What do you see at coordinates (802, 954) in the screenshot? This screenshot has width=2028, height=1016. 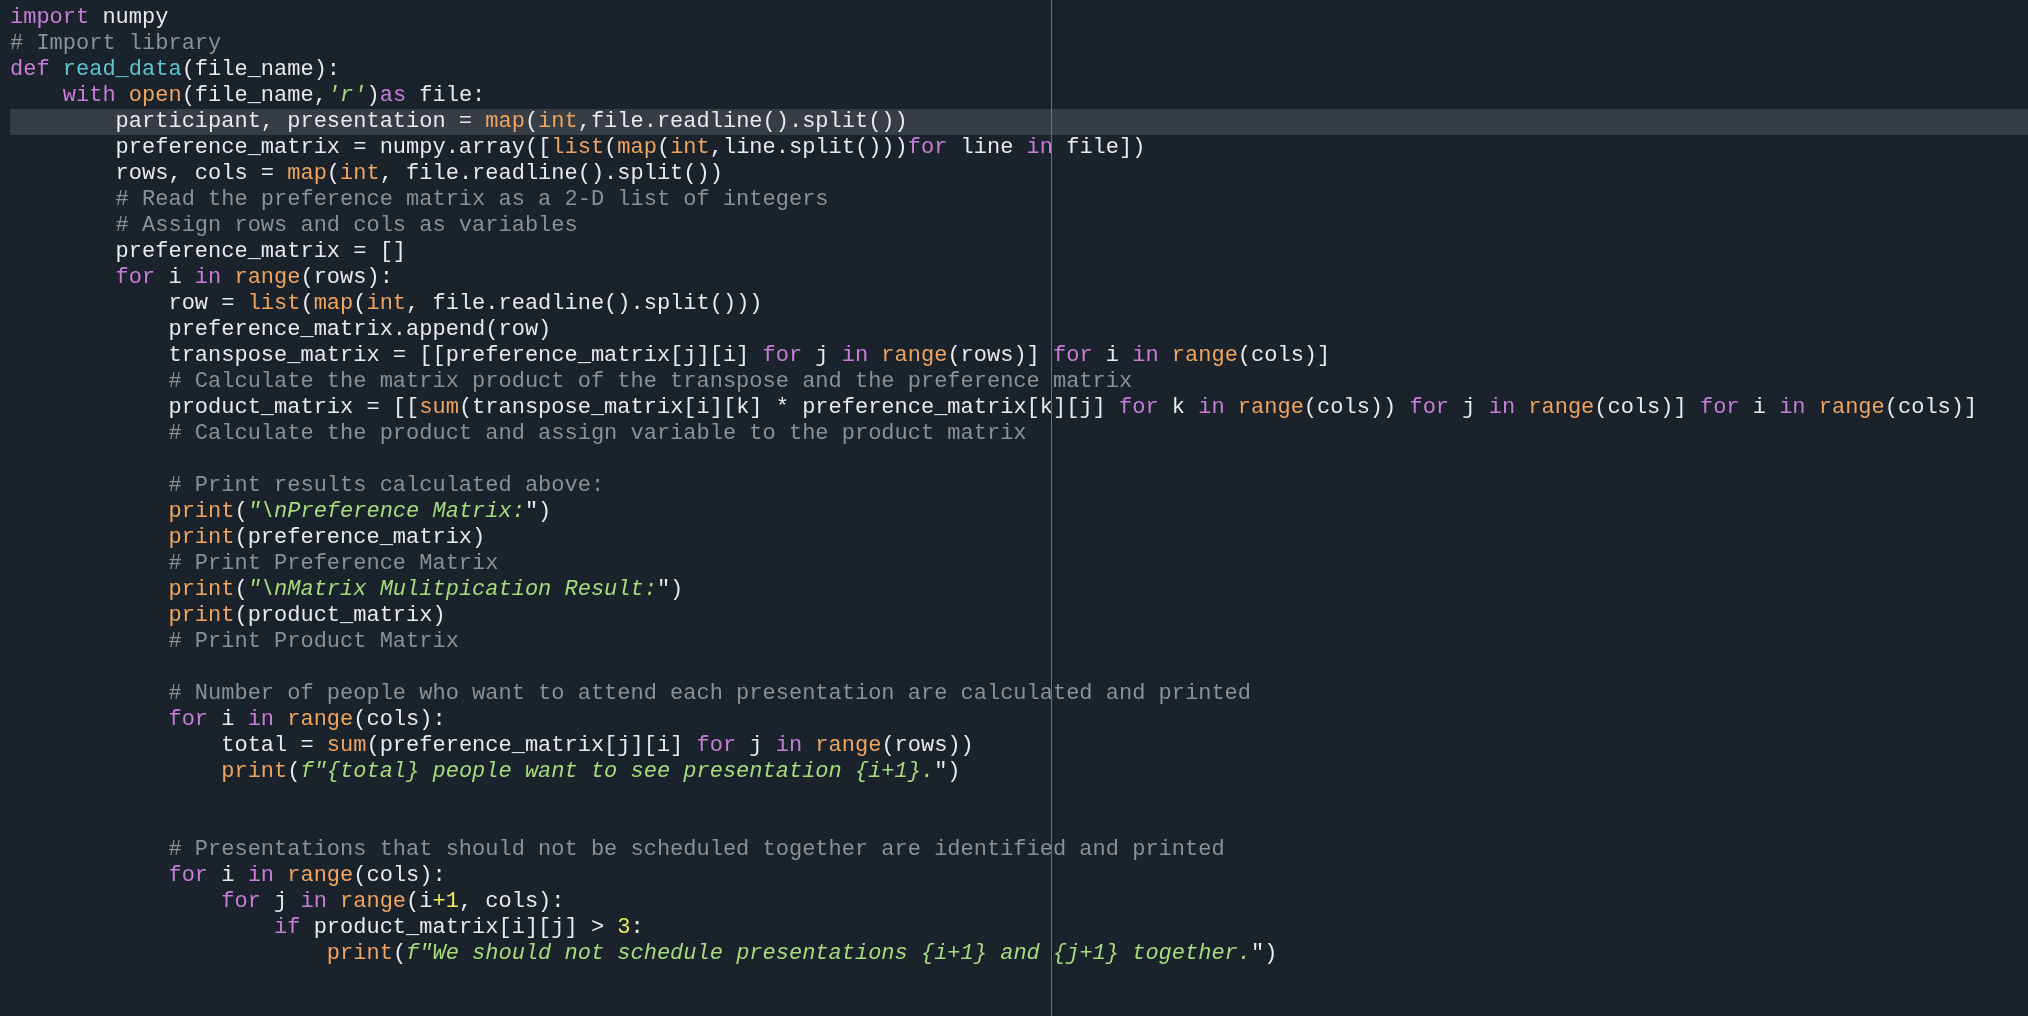 I see `code-line: print(f"We should not schedule presentations {i+1} and {j+1} together.")` at bounding box center [802, 954].